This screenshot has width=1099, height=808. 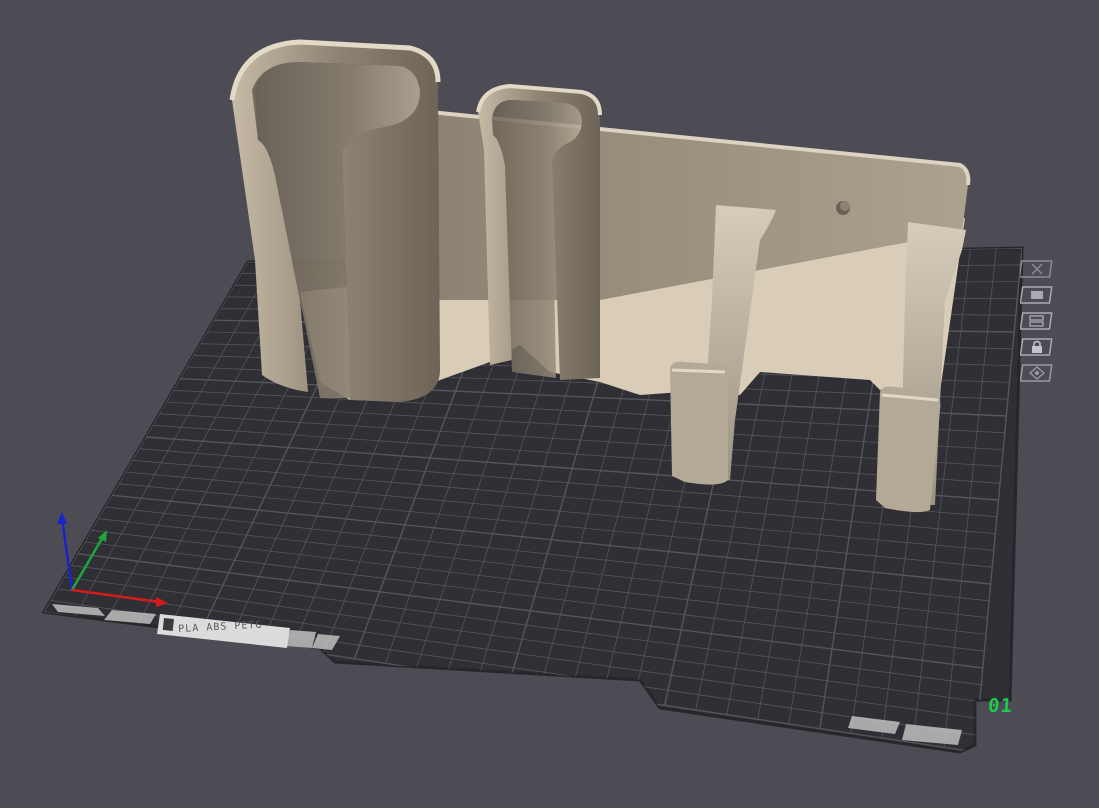 What do you see at coordinates (699, 423) in the screenshot?
I see `hook-left-tip` at bounding box center [699, 423].